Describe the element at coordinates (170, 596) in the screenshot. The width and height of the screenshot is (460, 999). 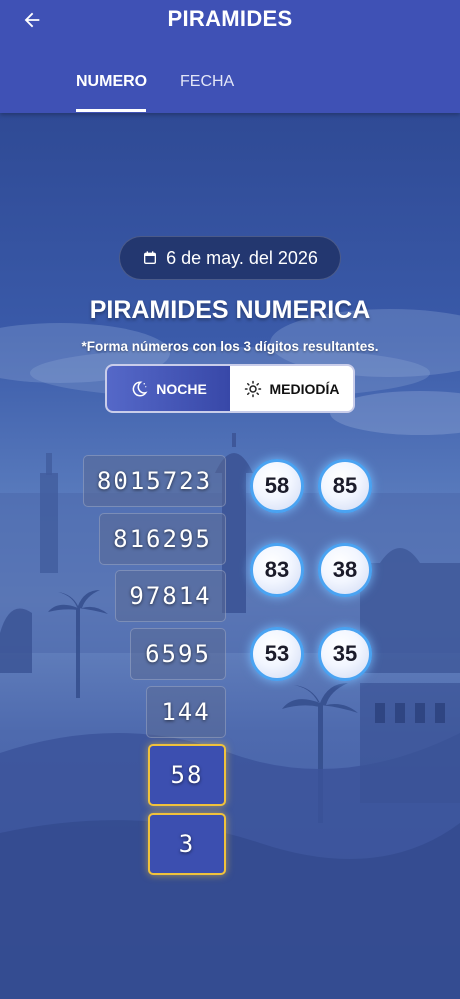
I see `pyramid-row: 97814` at that location.